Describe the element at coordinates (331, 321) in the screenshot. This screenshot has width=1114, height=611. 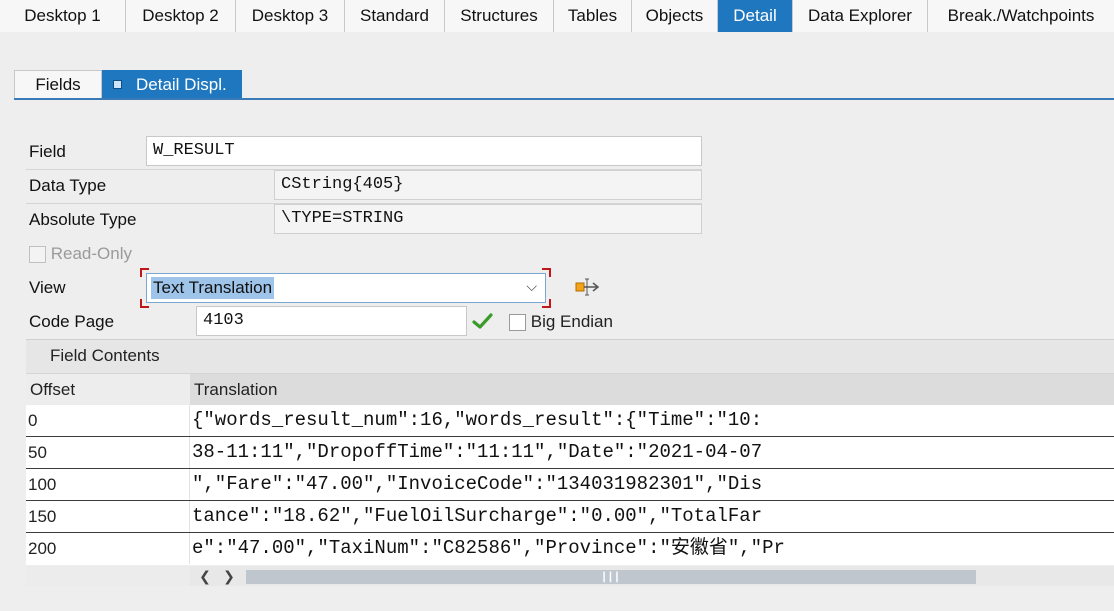
I see `code-page-input: 4103` at that location.